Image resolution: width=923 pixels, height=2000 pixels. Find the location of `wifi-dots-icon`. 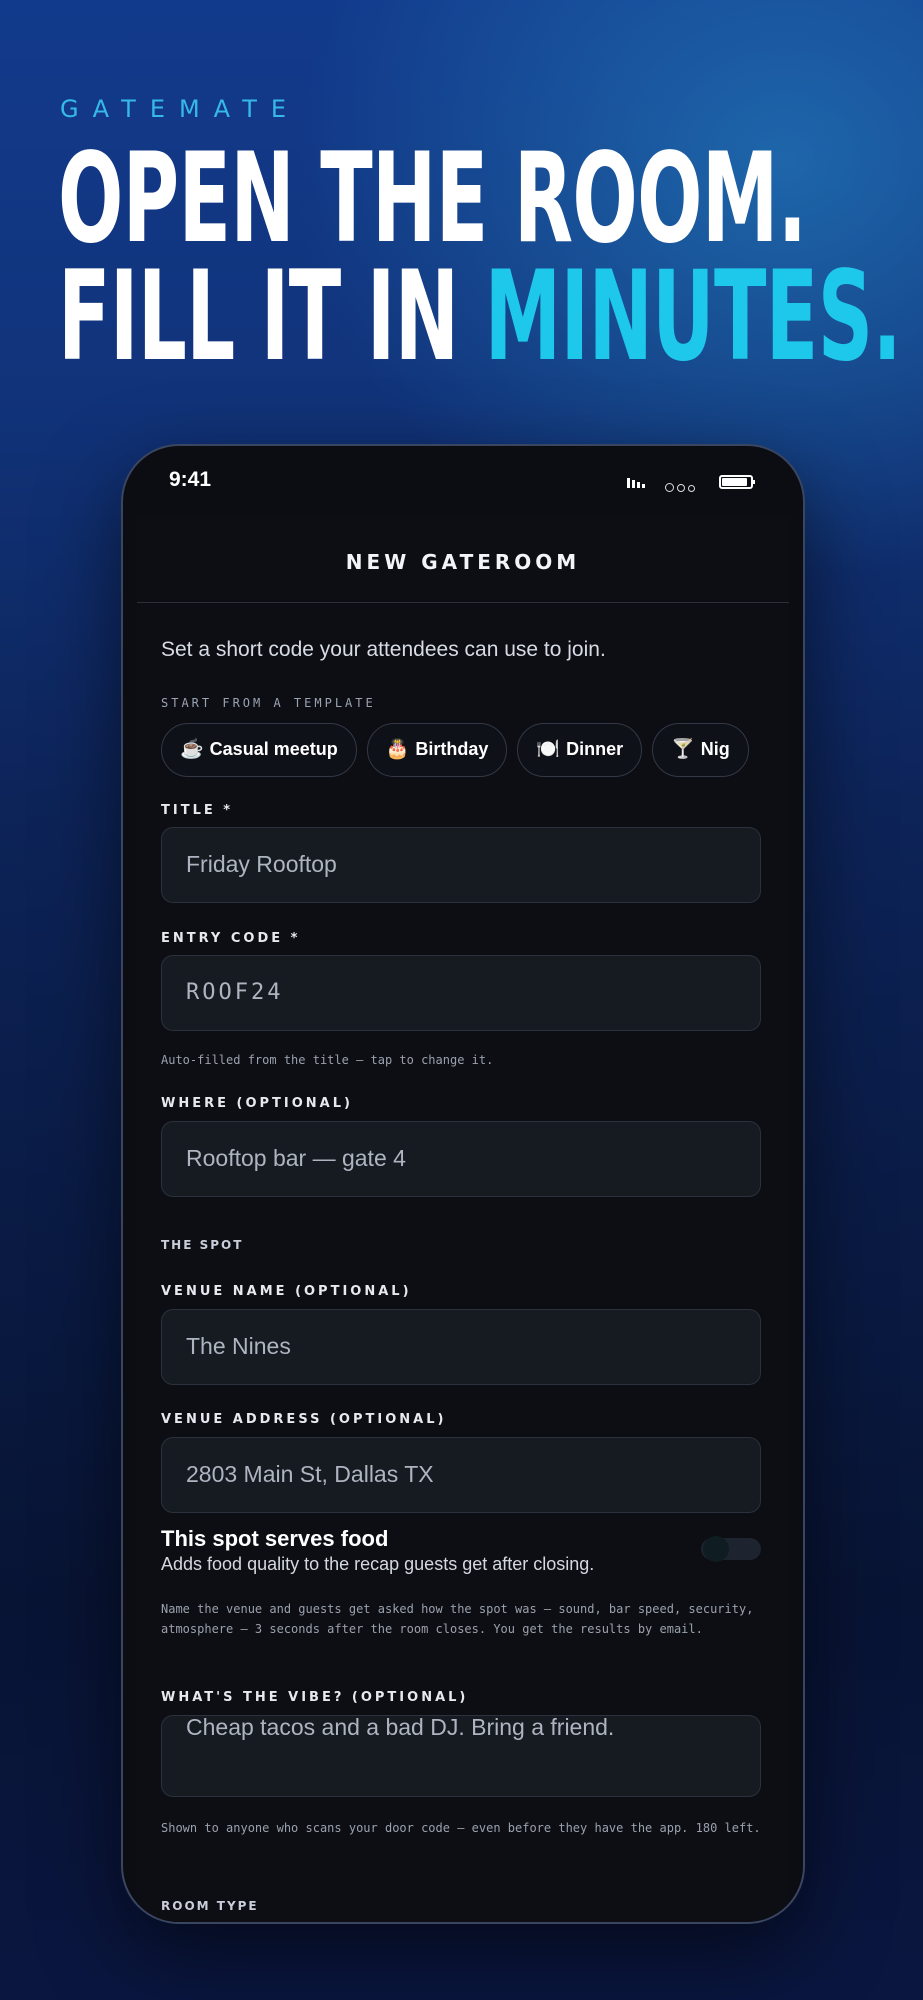

wifi-dots-icon is located at coordinates (681, 486).